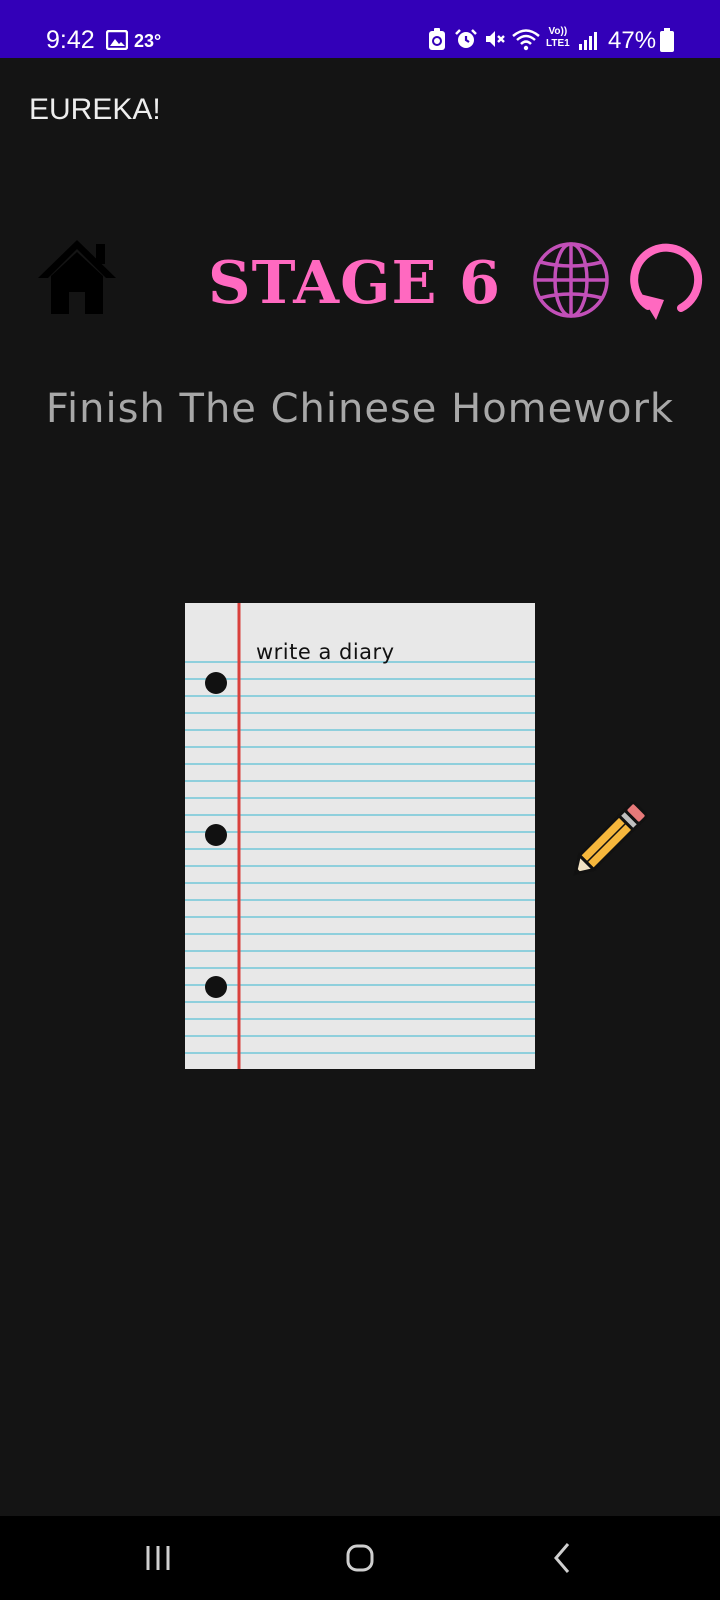 The image size is (720, 1600). Describe the element at coordinates (360, 409) in the screenshot. I see `puzzle-title: Finish The Chinese Homework` at that location.